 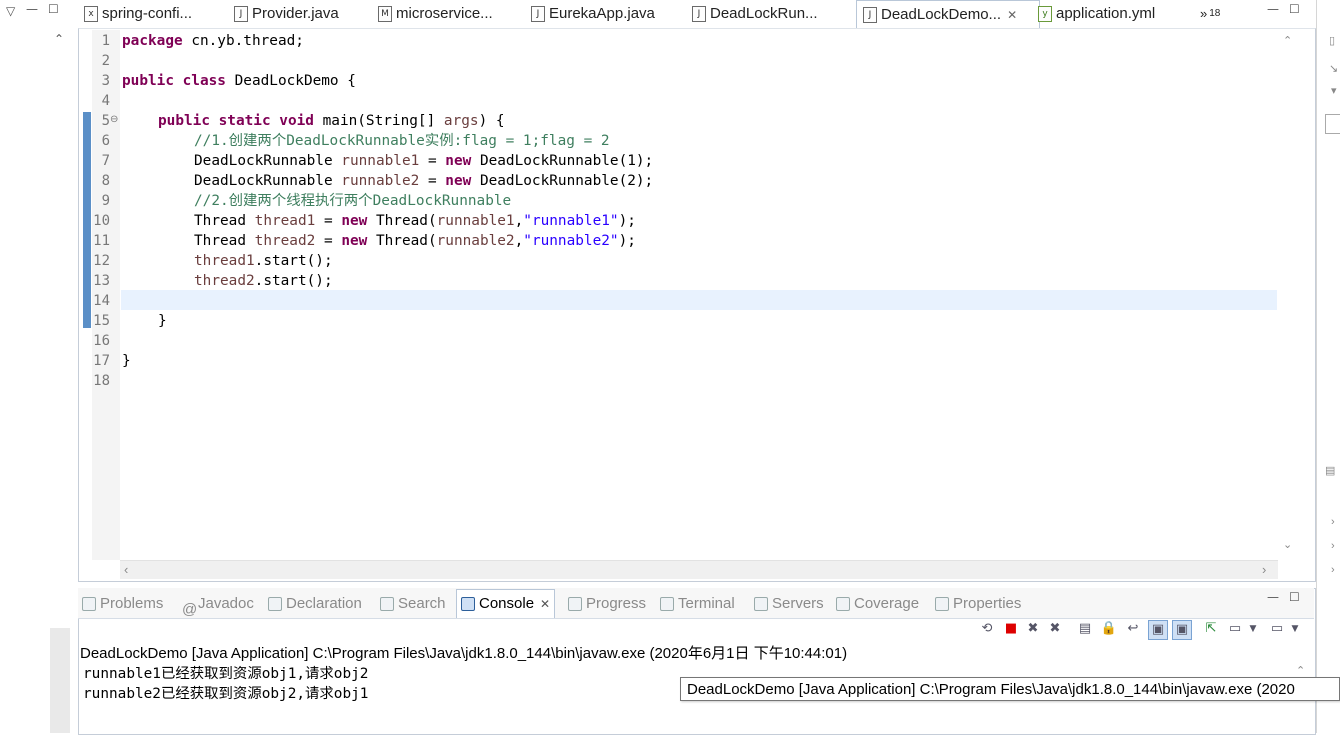 What do you see at coordinates (1332, 124) in the screenshot?
I see `filter-input` at bounding box center [1332, 124].